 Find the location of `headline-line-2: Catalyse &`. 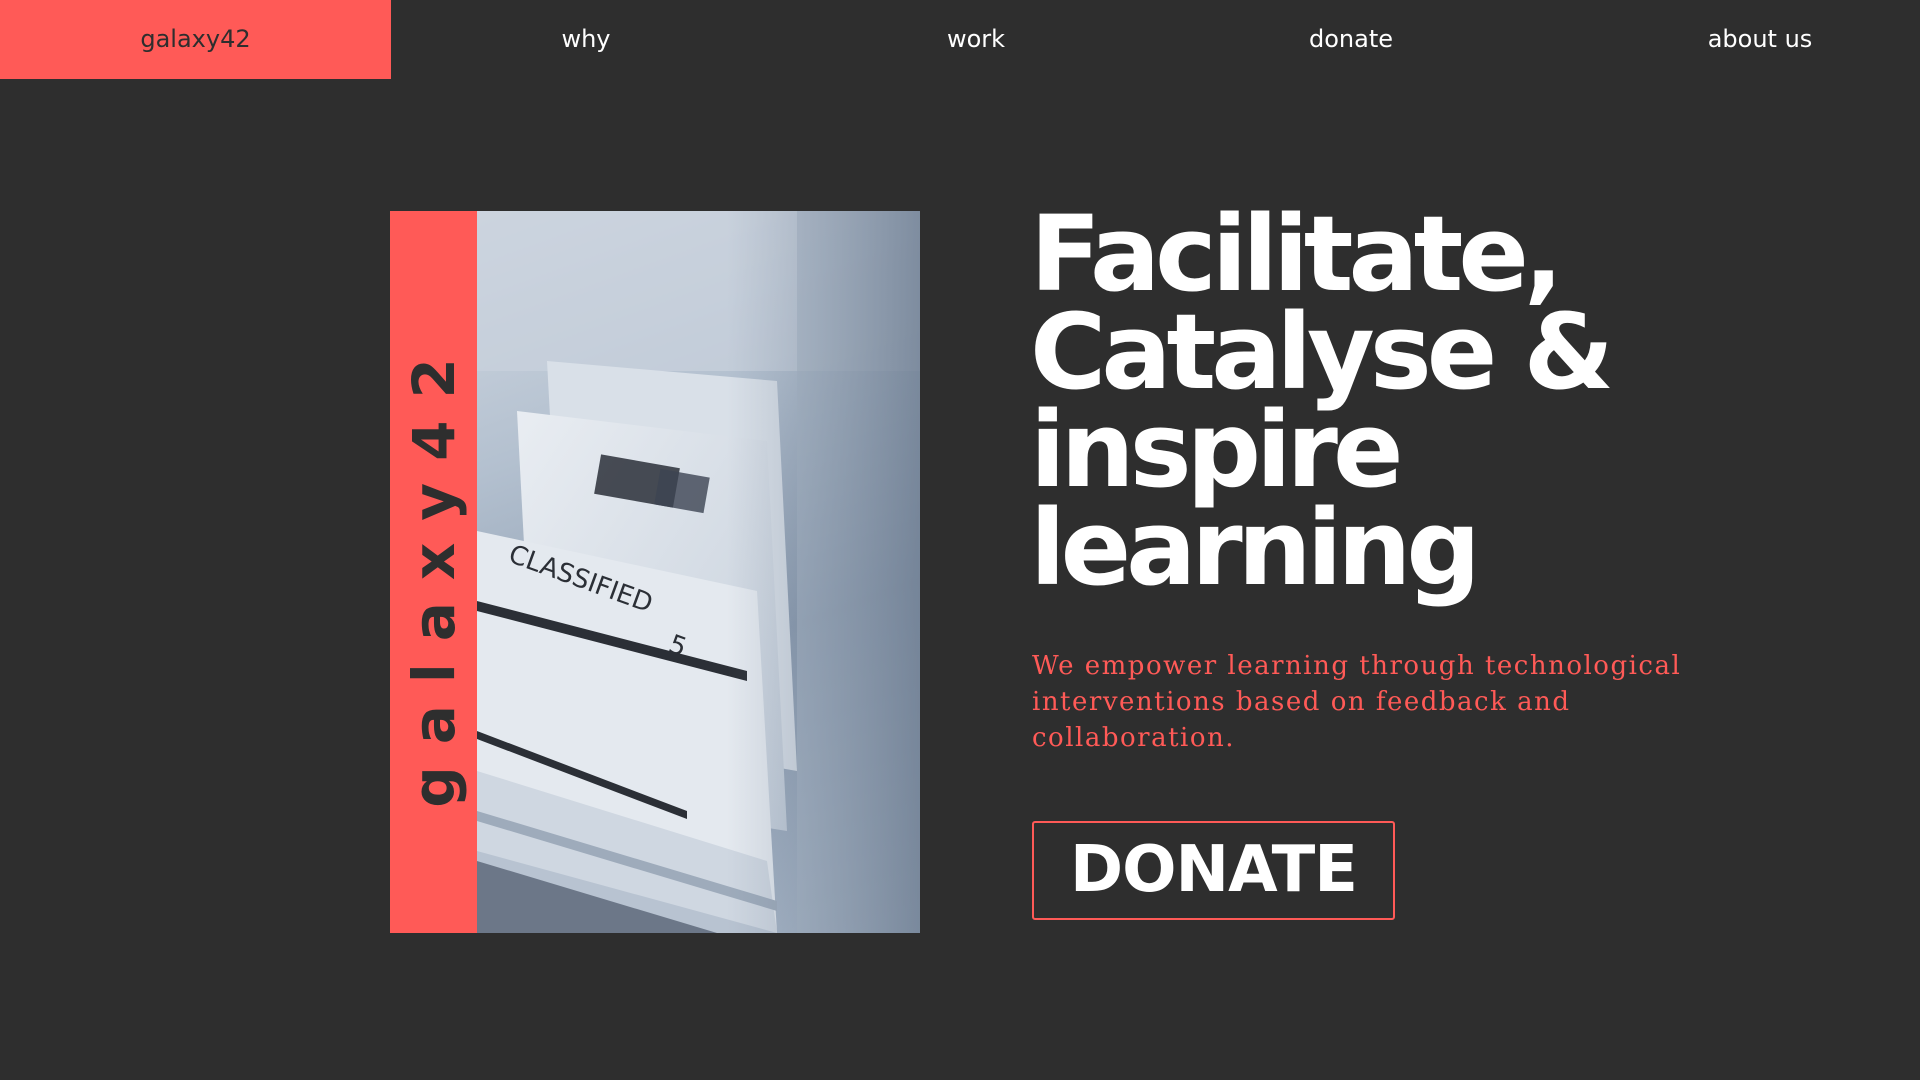

headline-line-2: Catalyse & is located at coordinates (1322, 352).